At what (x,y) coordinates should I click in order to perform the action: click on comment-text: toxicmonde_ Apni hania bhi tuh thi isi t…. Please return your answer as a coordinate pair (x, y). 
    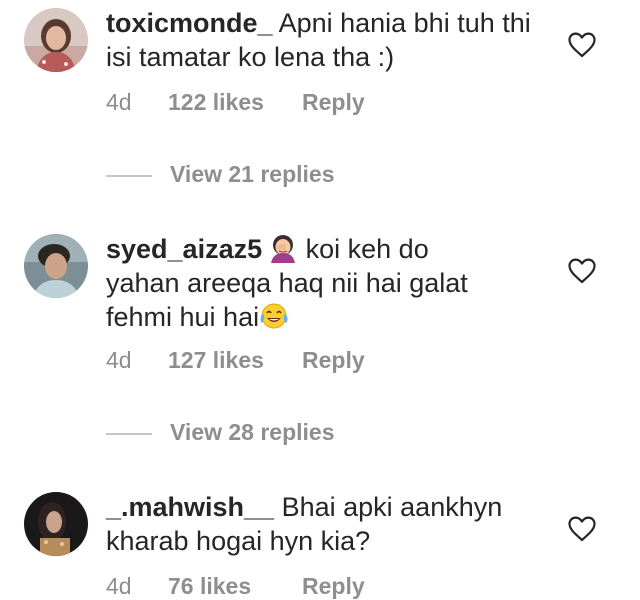
    Looking at the image, I should click on (326, 40).